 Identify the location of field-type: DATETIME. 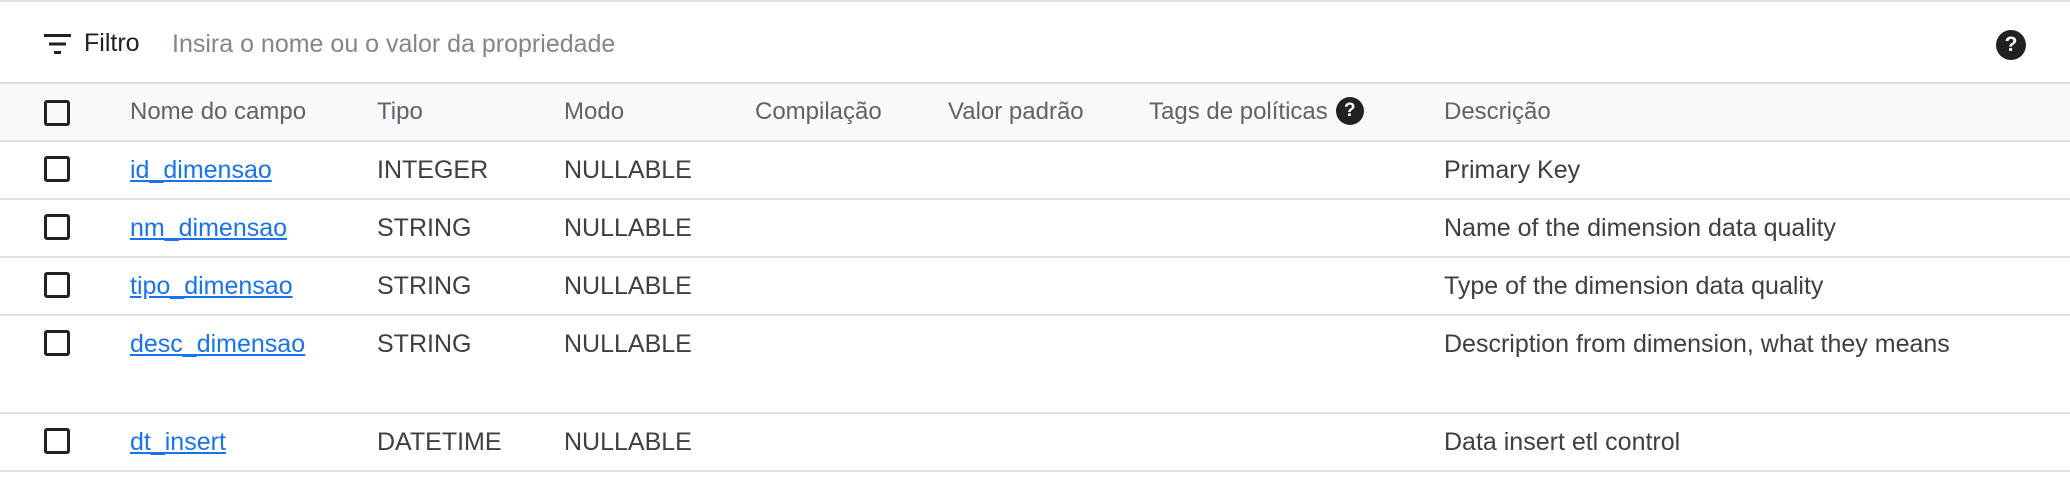
(439, 442).